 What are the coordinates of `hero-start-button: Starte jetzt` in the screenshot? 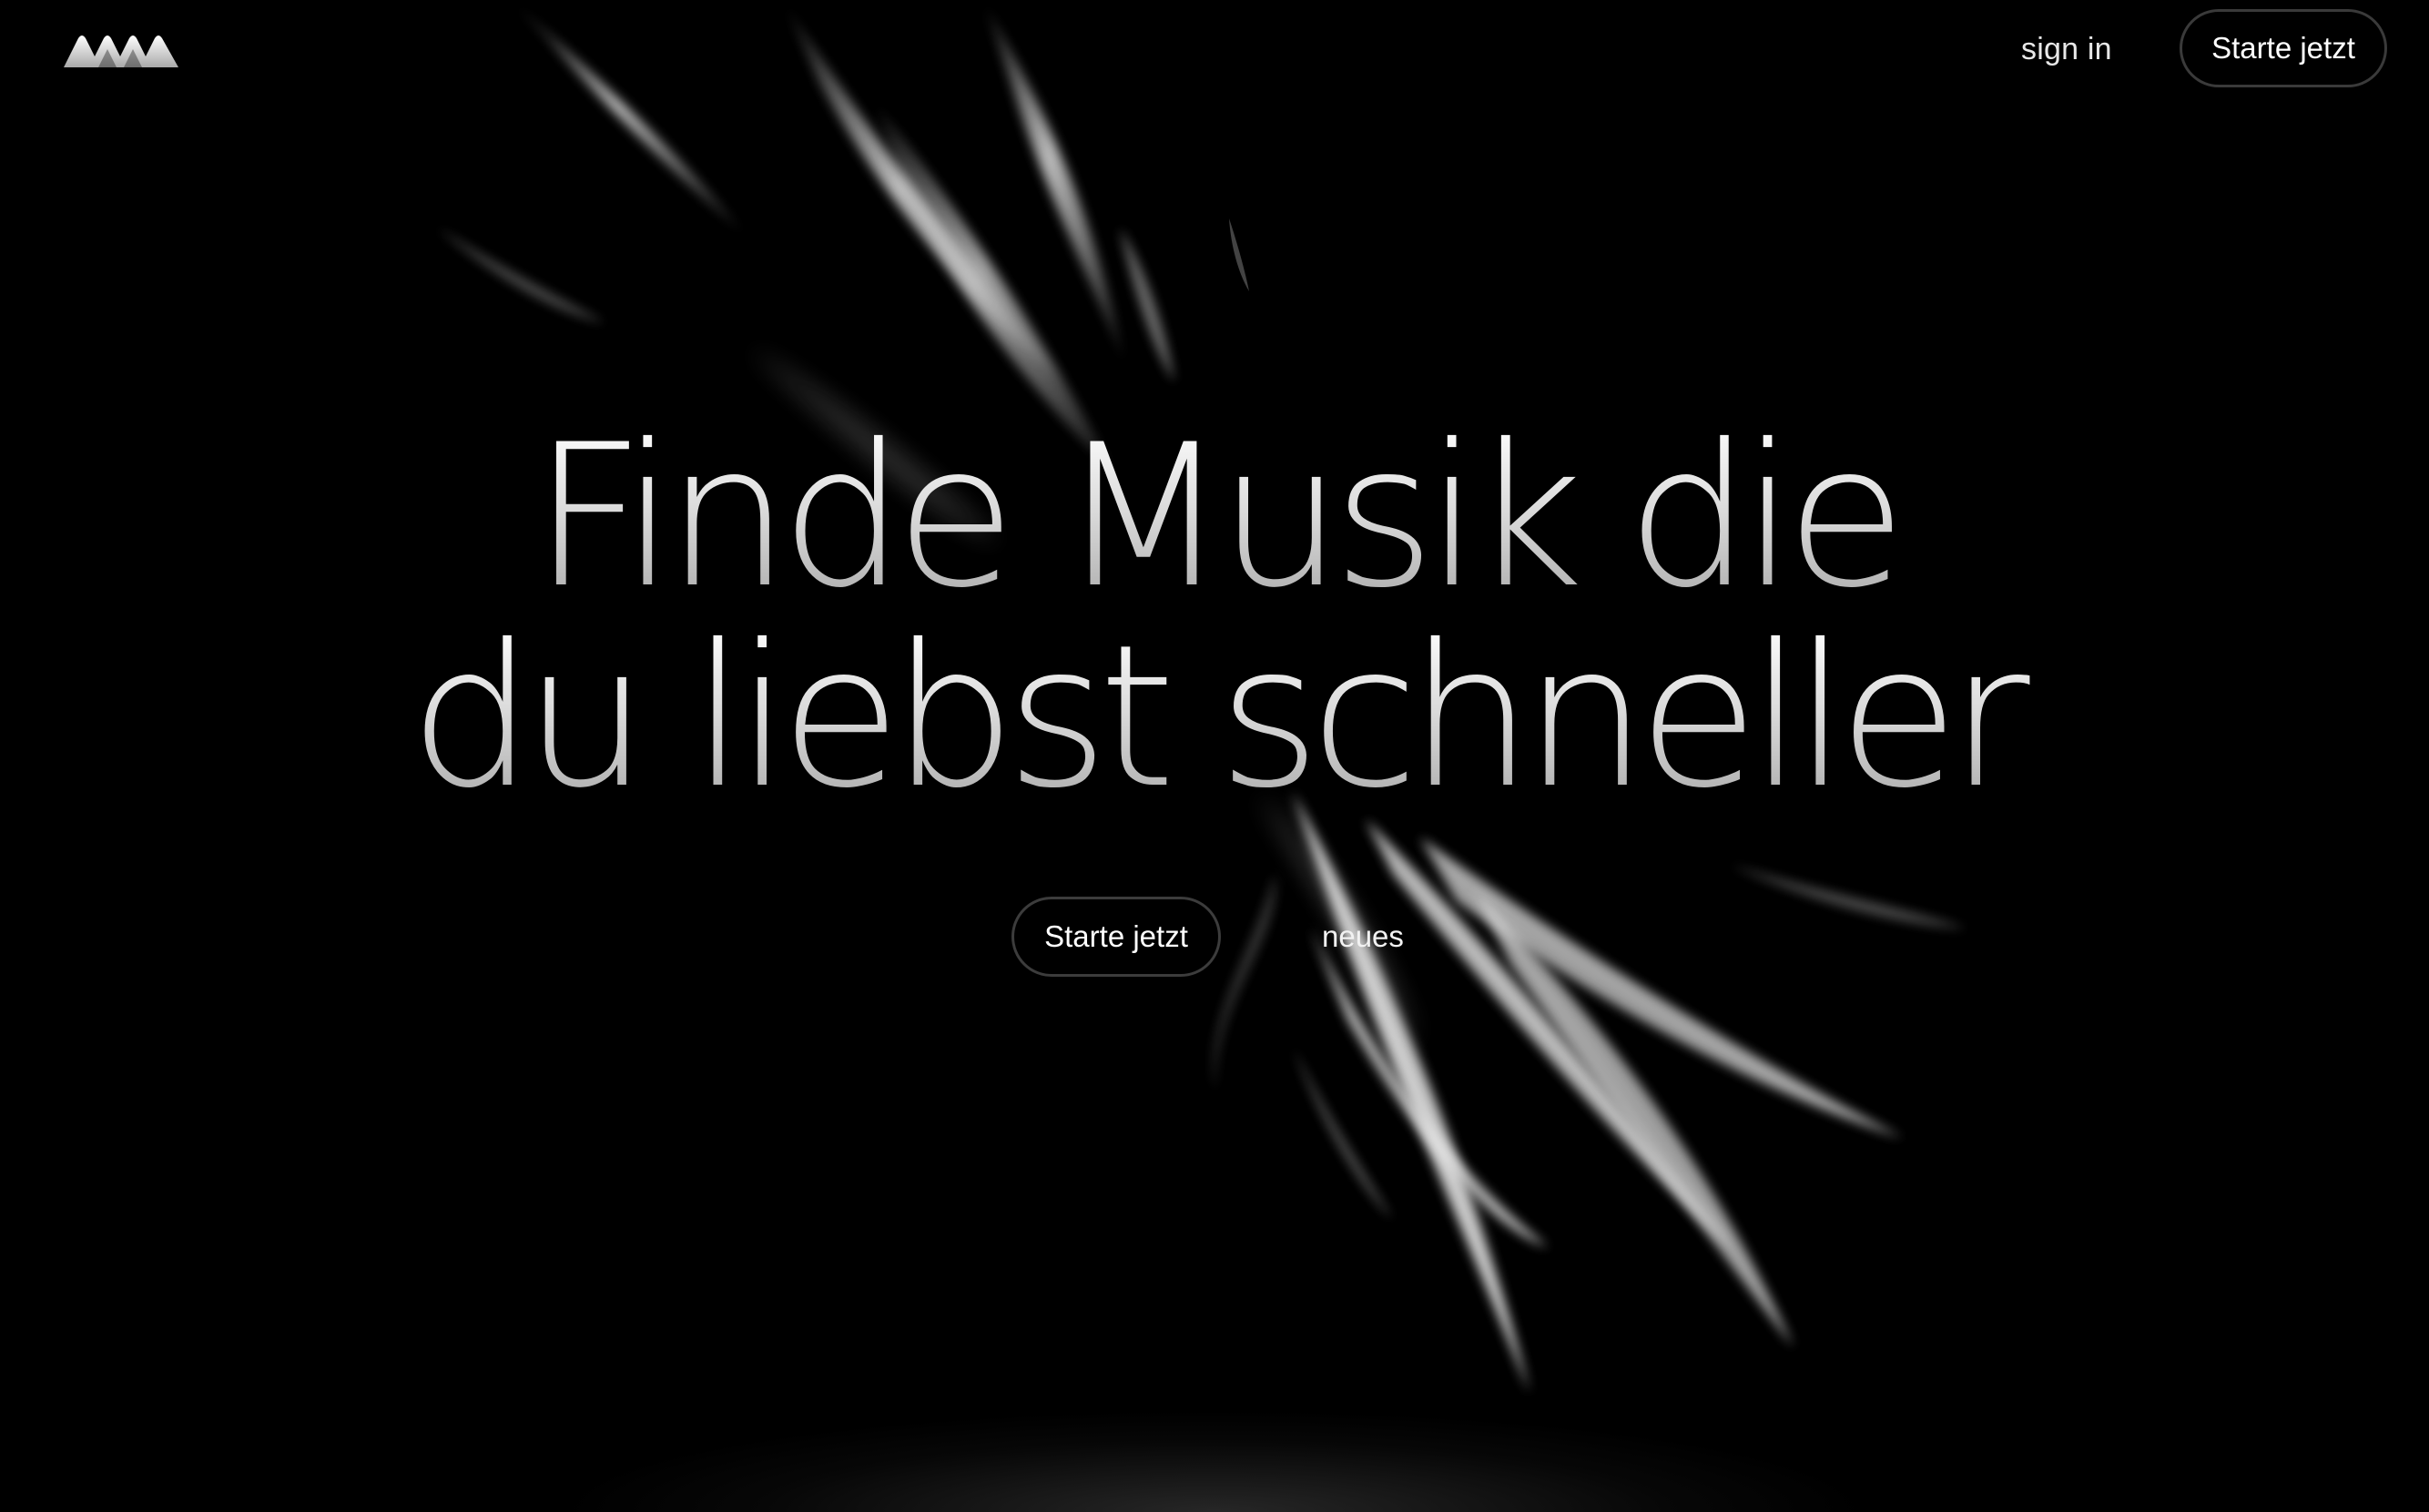 It's located at (1116, 937).